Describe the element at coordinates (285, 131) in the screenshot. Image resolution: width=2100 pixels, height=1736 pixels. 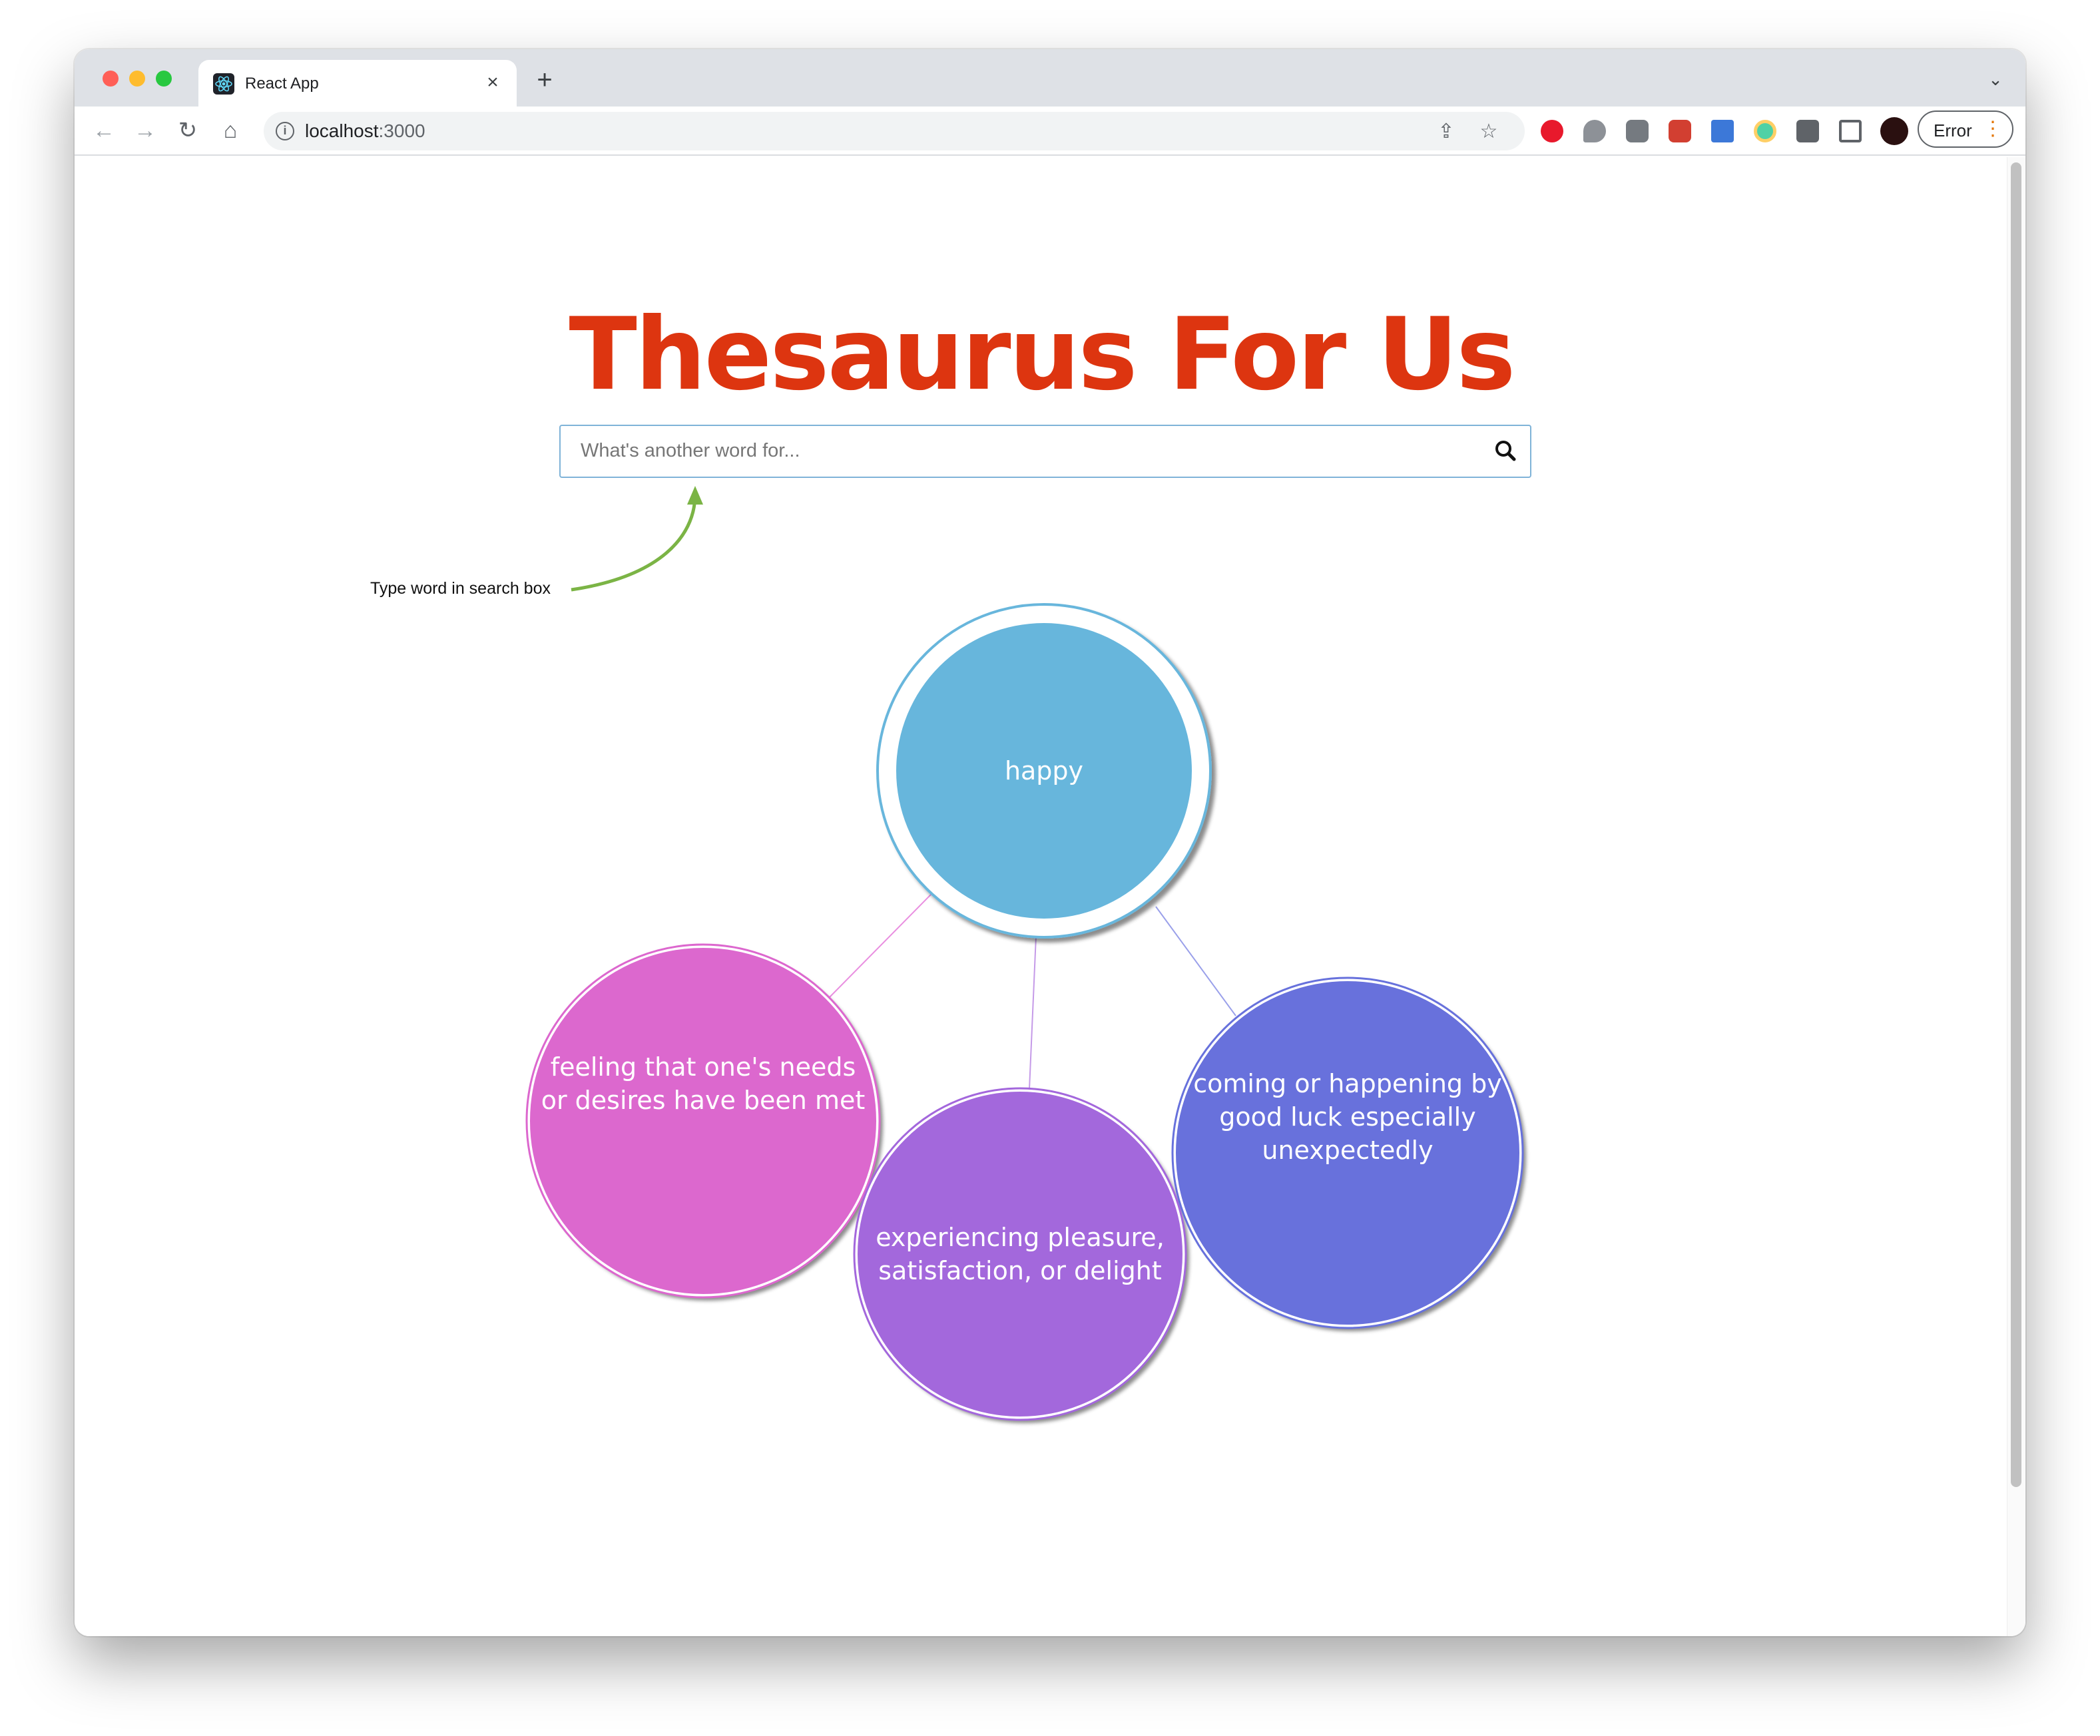
I see `site-info-icon: i` at that location.